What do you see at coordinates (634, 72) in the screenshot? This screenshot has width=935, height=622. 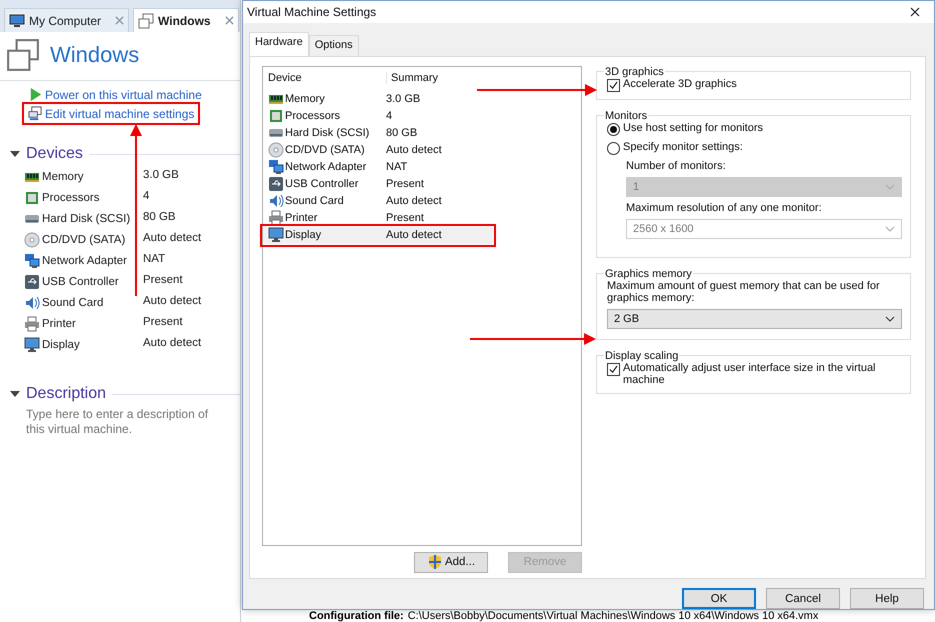 I see `group-title: 3D graphics` at bounding box center [634, 72].